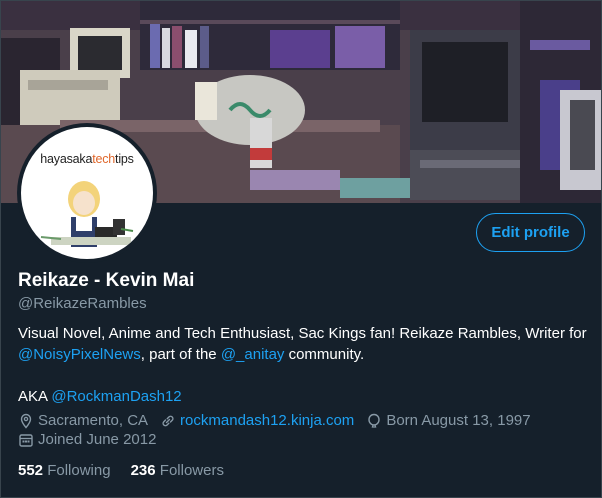  I want to click on avatar: hayasakatechtips, so click(87, 193).